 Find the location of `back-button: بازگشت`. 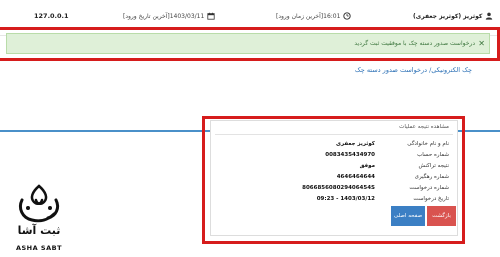

back-button: بازگشت is located at coordinates (441, 216).